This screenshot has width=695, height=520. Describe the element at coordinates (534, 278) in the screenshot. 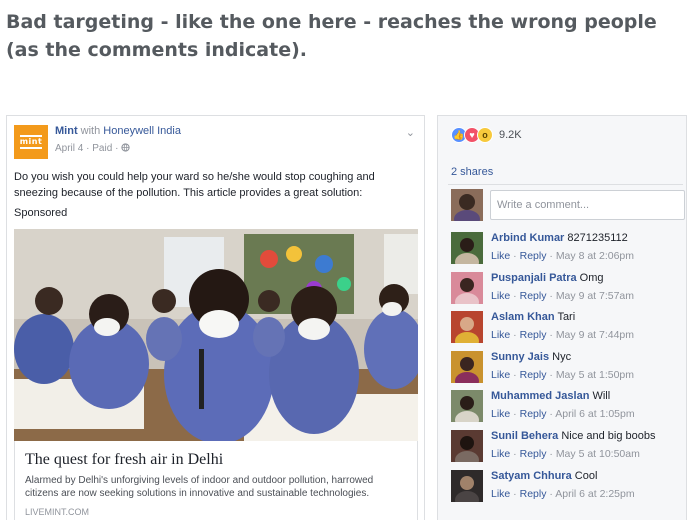

I see `commenter-name: Puspanjali Patra` at that location.